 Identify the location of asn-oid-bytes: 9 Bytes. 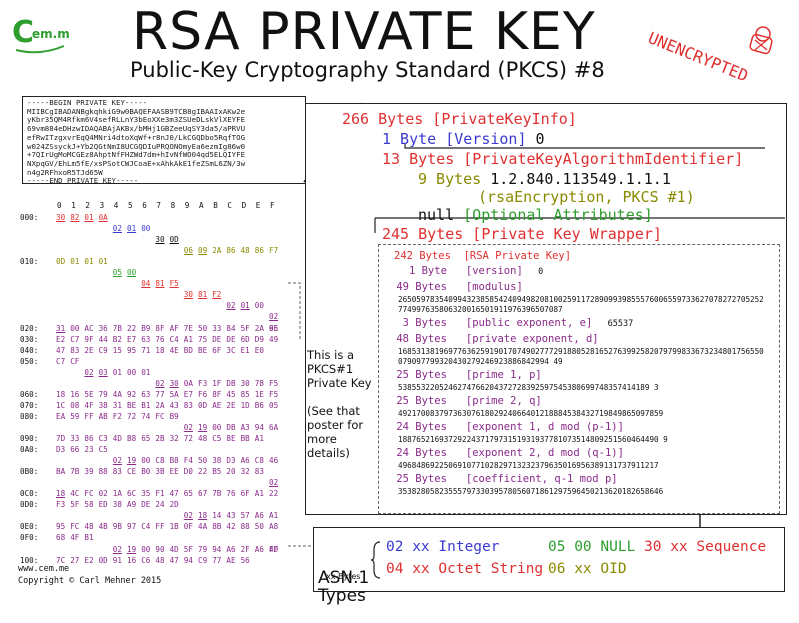
(450, 179).